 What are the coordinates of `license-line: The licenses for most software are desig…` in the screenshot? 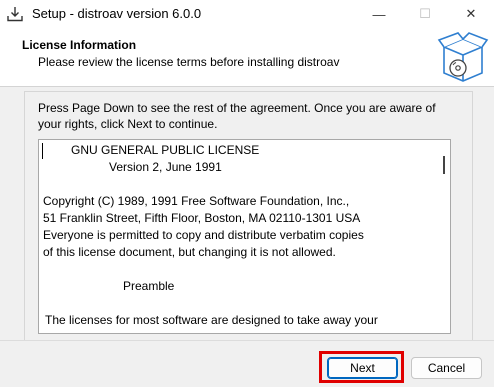 It's located at (211, 320).